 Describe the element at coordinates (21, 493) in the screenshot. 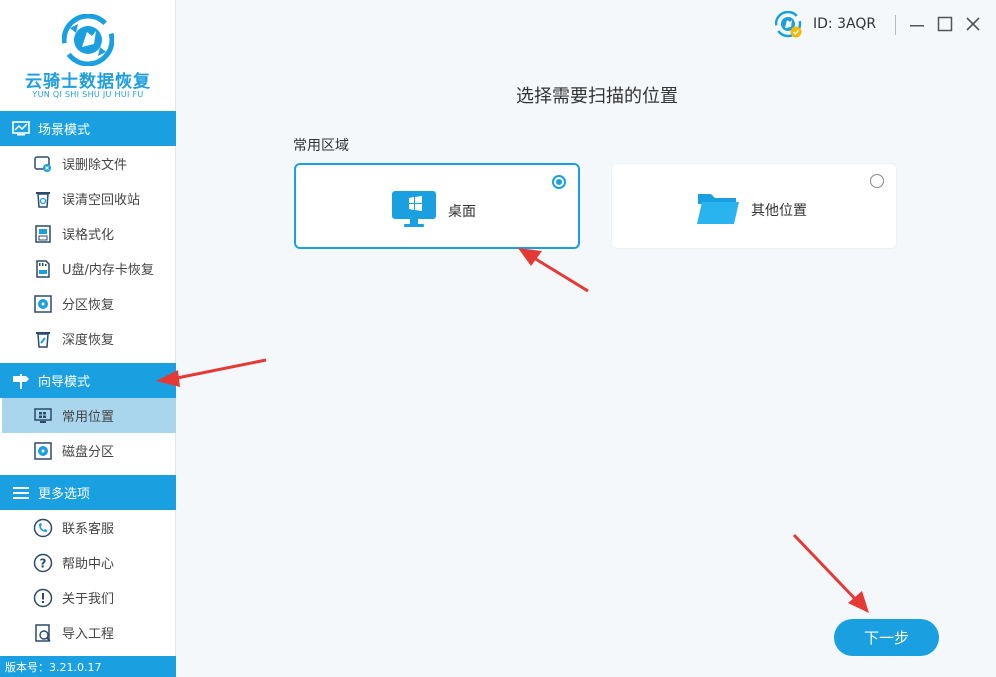

I see `menu-icon` at that location.